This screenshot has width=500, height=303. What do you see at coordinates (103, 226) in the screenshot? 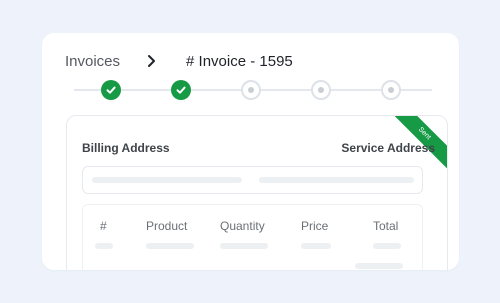
I see `column-header-number: #` at bounding box center [103, 226].